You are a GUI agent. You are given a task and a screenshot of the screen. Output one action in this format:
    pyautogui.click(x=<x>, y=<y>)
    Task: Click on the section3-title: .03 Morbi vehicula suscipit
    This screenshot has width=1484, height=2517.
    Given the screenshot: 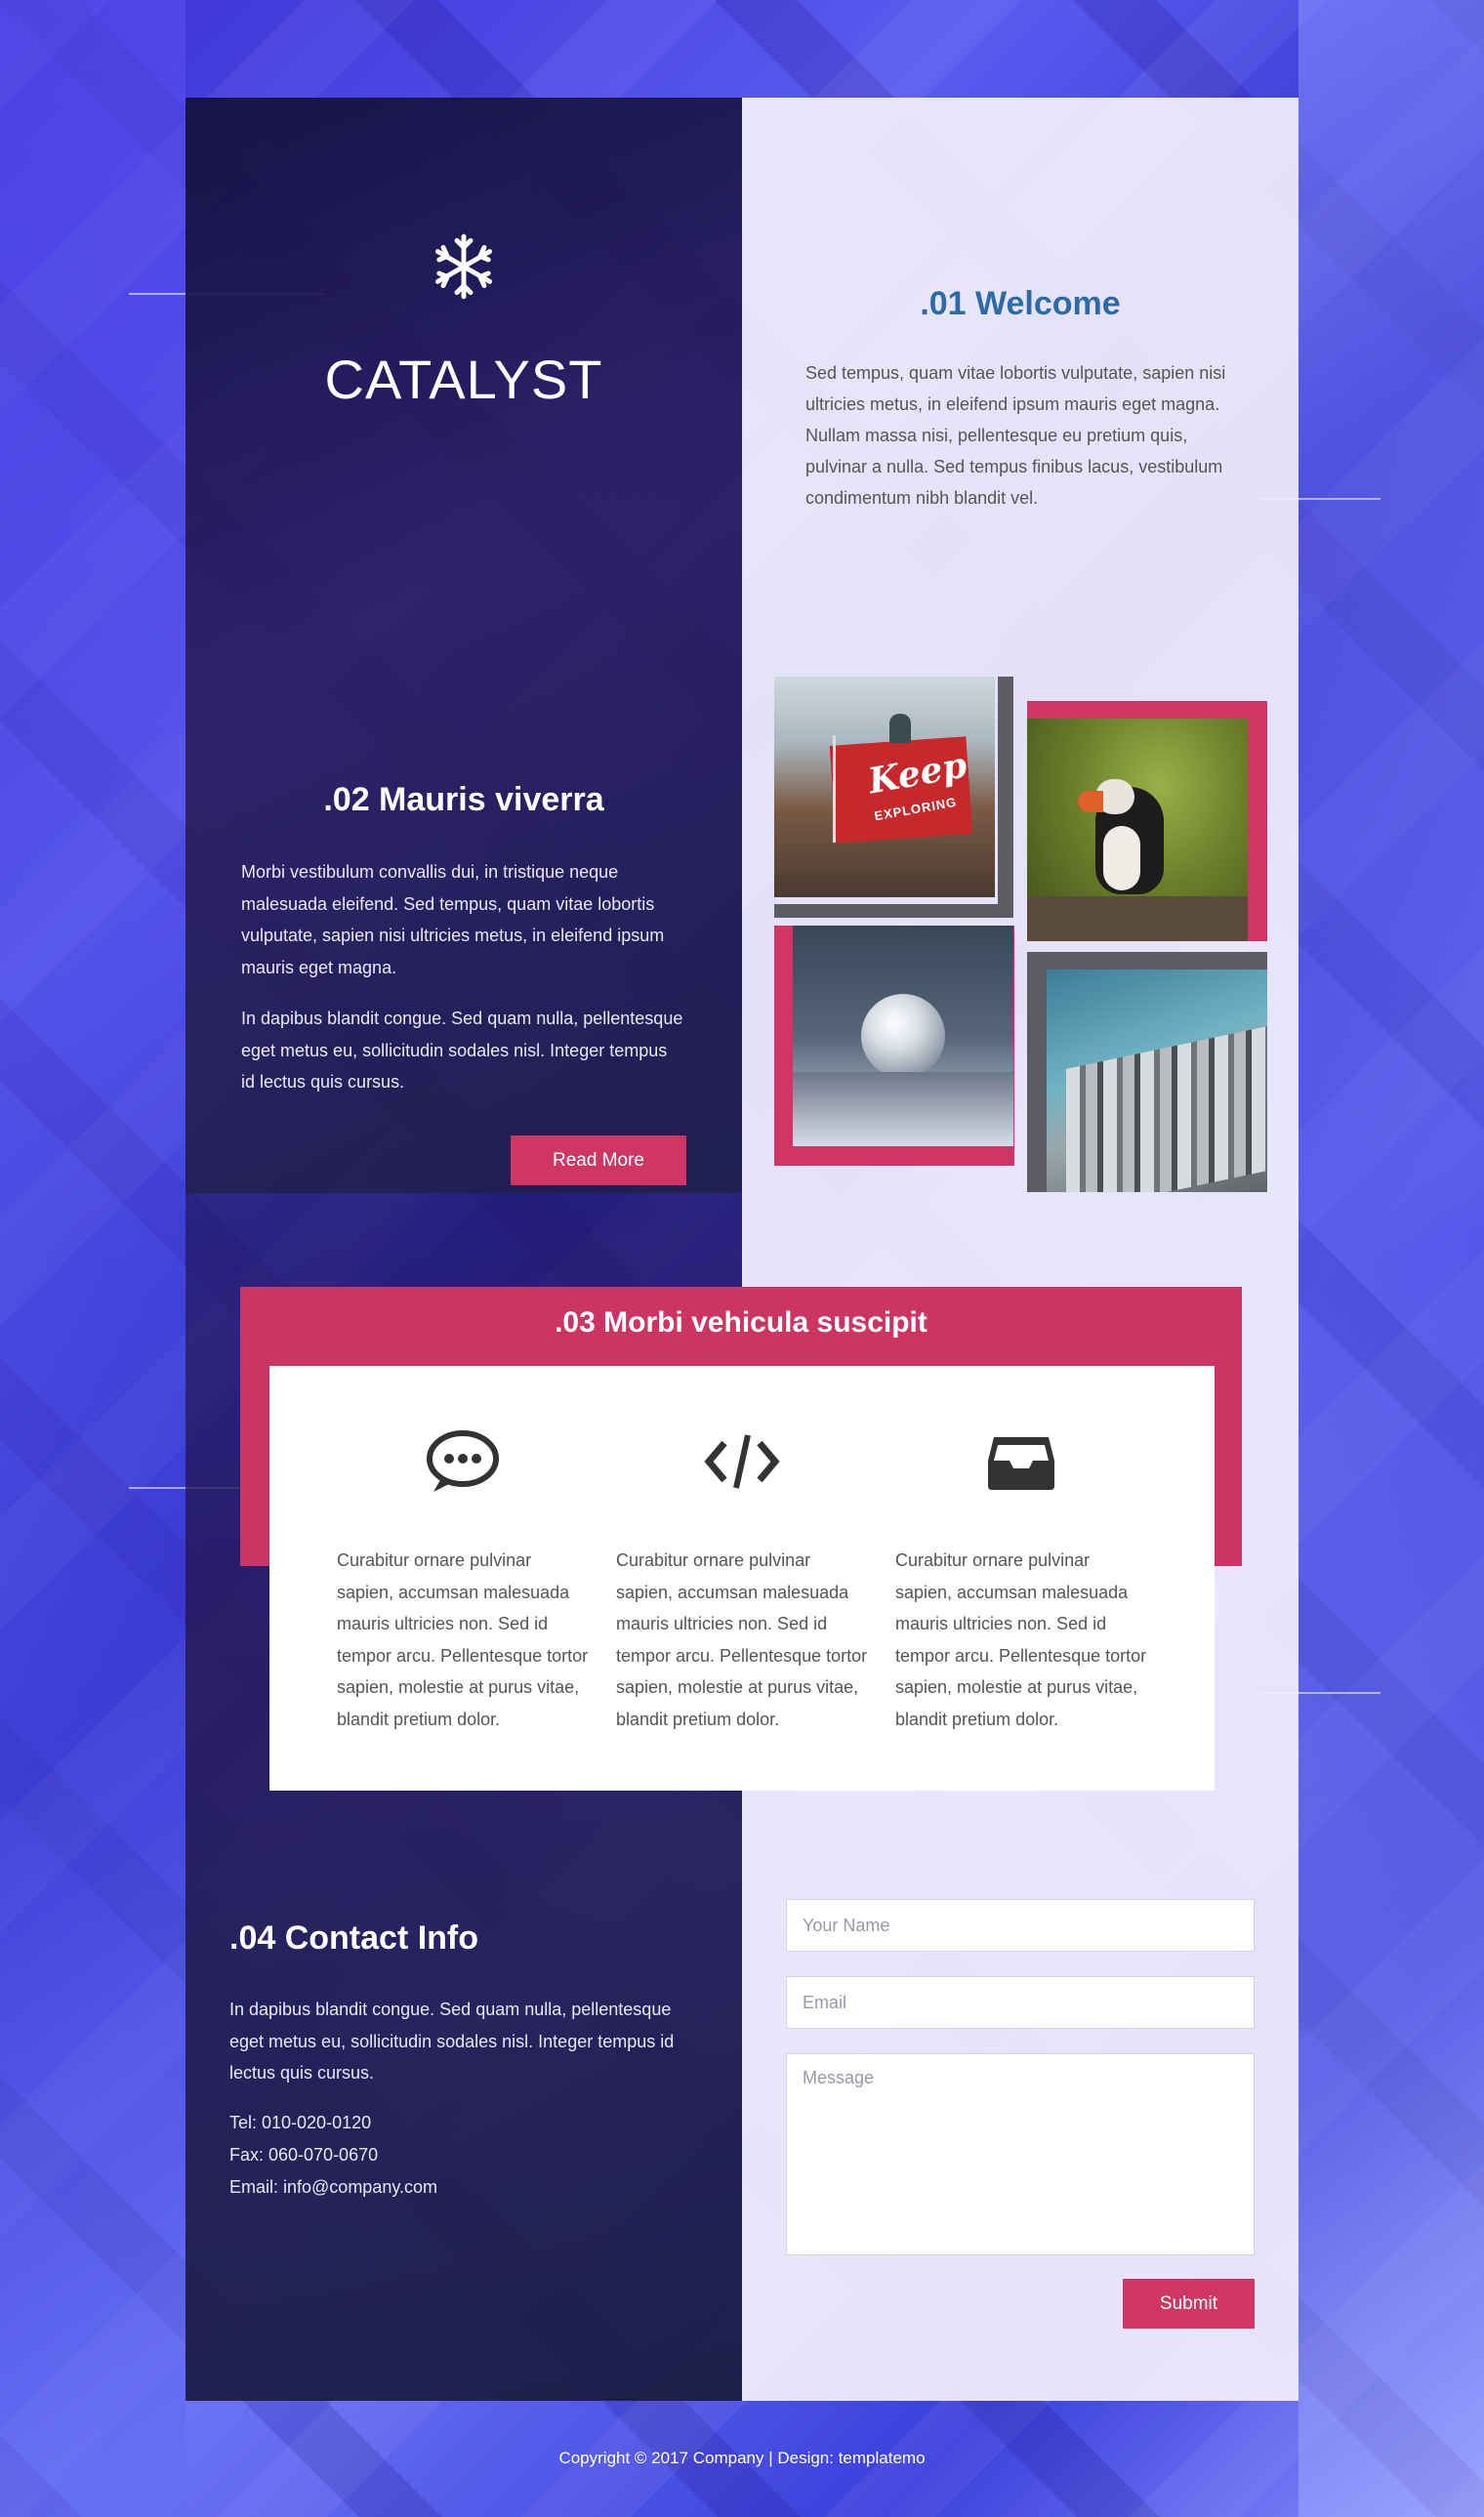 What is the action you would take?
    pyautogui.click(x=742, y=1322)
    